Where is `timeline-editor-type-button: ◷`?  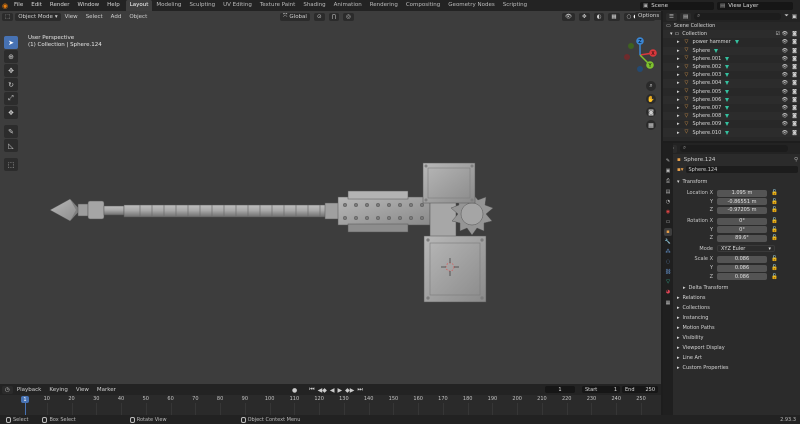
timeline-editor-type-button: ◷ is located at coordinates (7, 389).